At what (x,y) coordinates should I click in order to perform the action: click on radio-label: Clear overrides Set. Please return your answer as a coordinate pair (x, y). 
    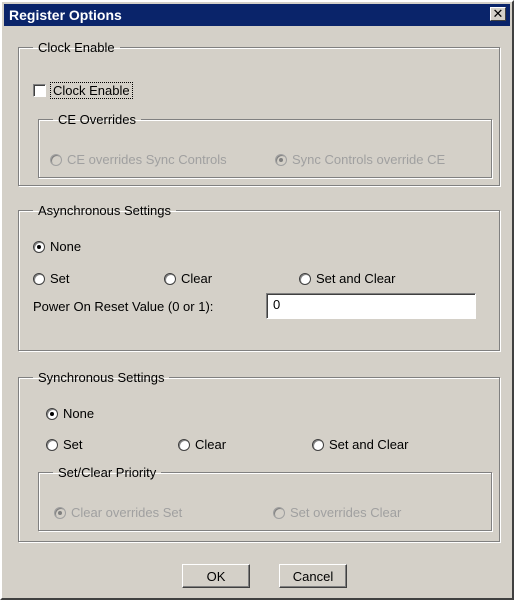
    Looking at the image, I should click on (127, 512).